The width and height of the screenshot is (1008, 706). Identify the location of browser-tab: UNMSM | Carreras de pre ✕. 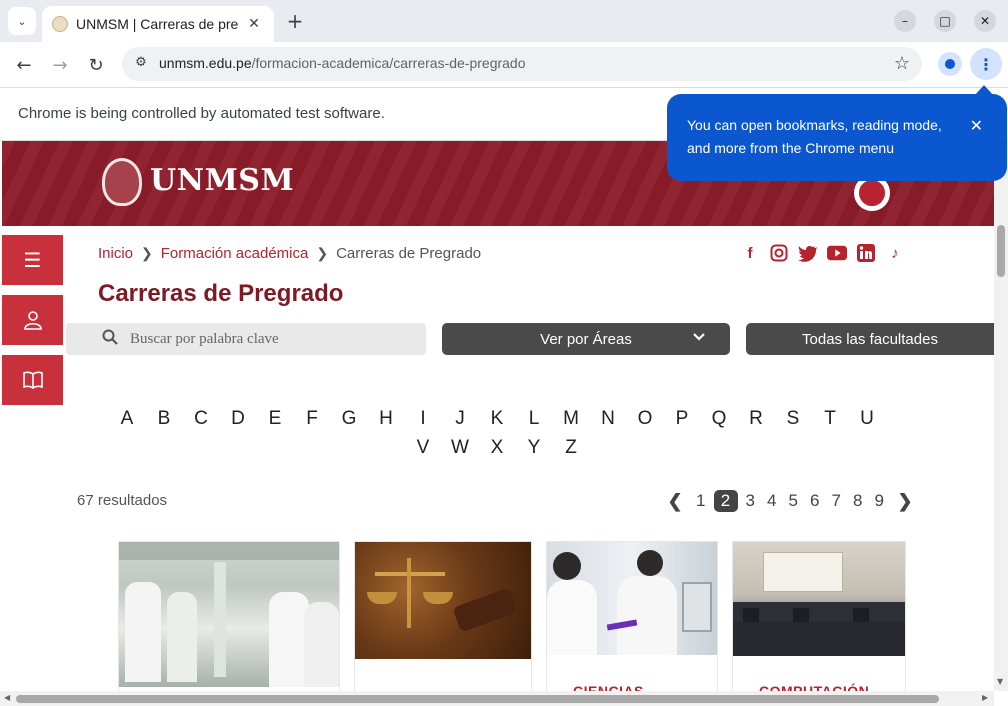
(158, 24).